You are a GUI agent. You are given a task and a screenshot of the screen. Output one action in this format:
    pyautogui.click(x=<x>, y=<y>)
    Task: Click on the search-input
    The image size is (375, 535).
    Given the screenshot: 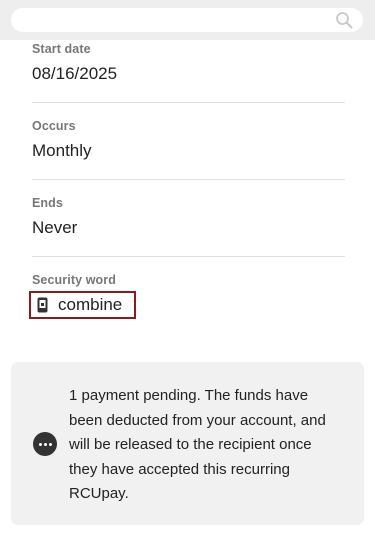 What is the action you would take?
    pyautogui.click(x=187, y=20)
    